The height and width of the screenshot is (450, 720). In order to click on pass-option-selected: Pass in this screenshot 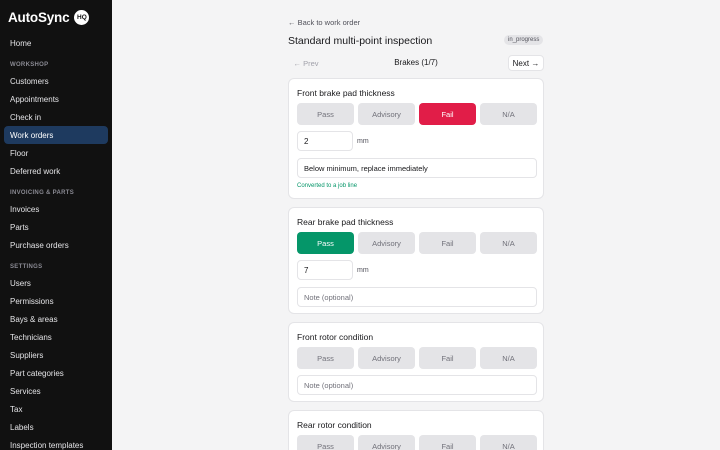, I will do `click(325, 243)`.